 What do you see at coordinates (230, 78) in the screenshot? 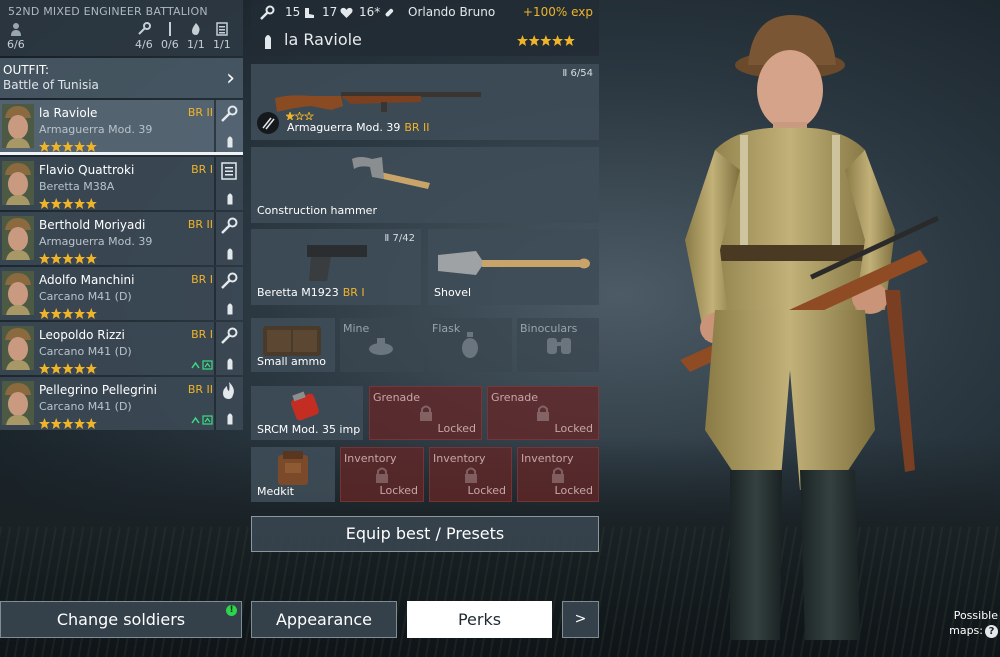
I see `chevron-right-icon: ›` at bounding box center [230, 78].